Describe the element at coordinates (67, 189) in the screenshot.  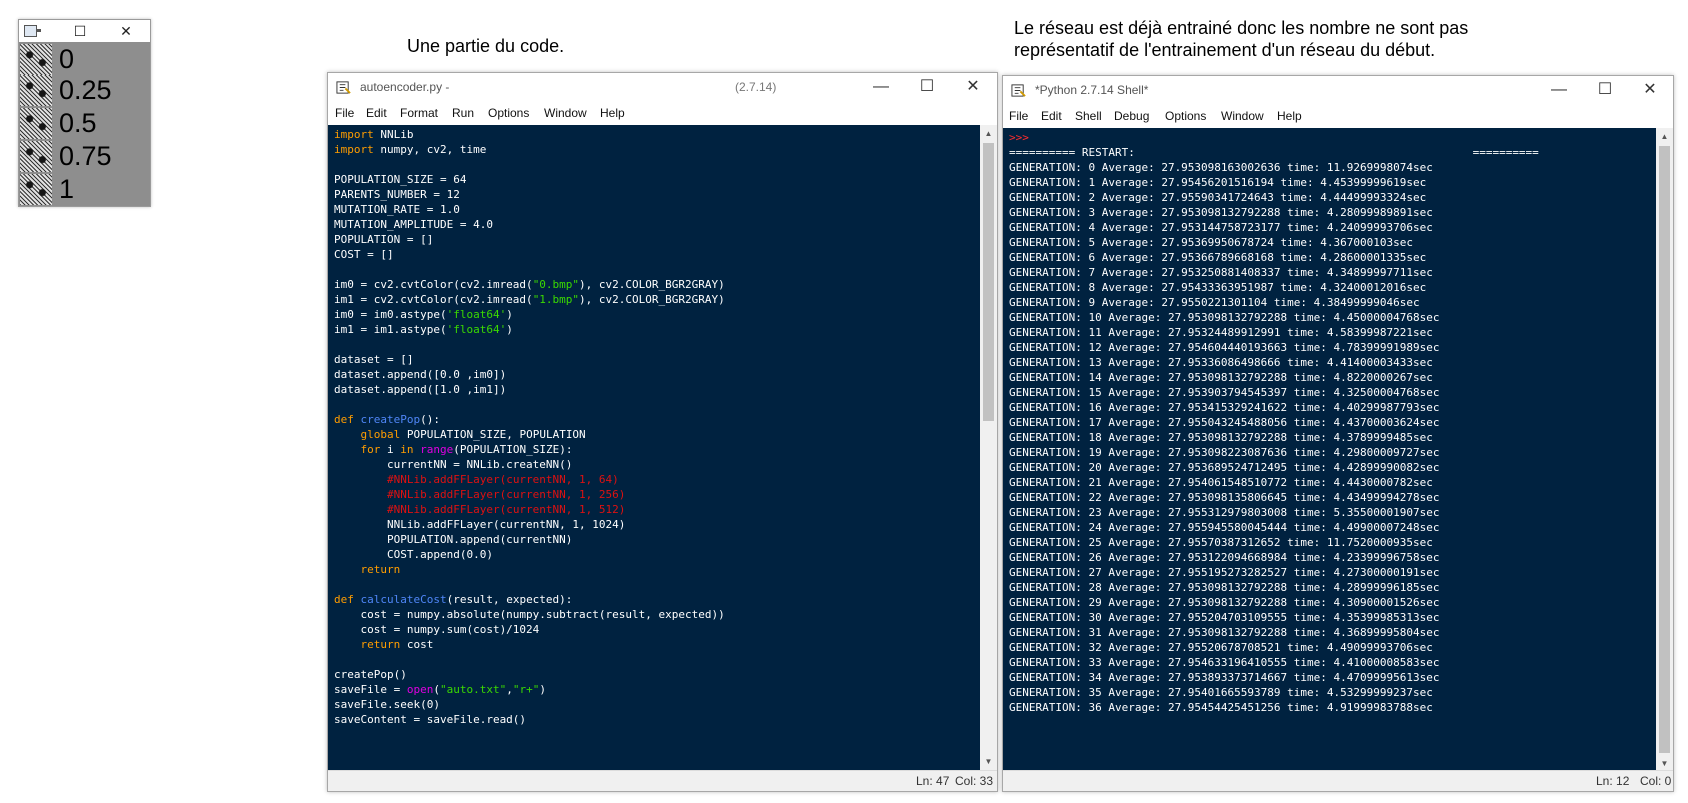
I see `preview-value: 1` at that location.